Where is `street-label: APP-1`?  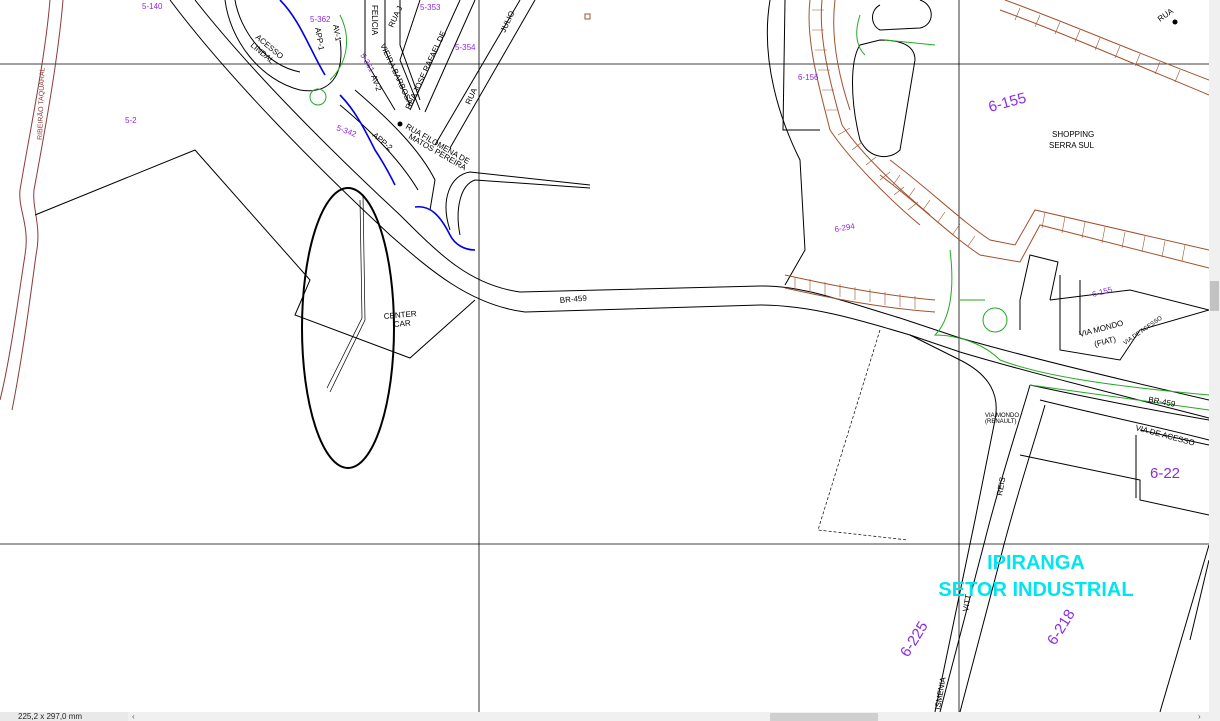 street-label: APP-1 is located at coordinates (319, 39).